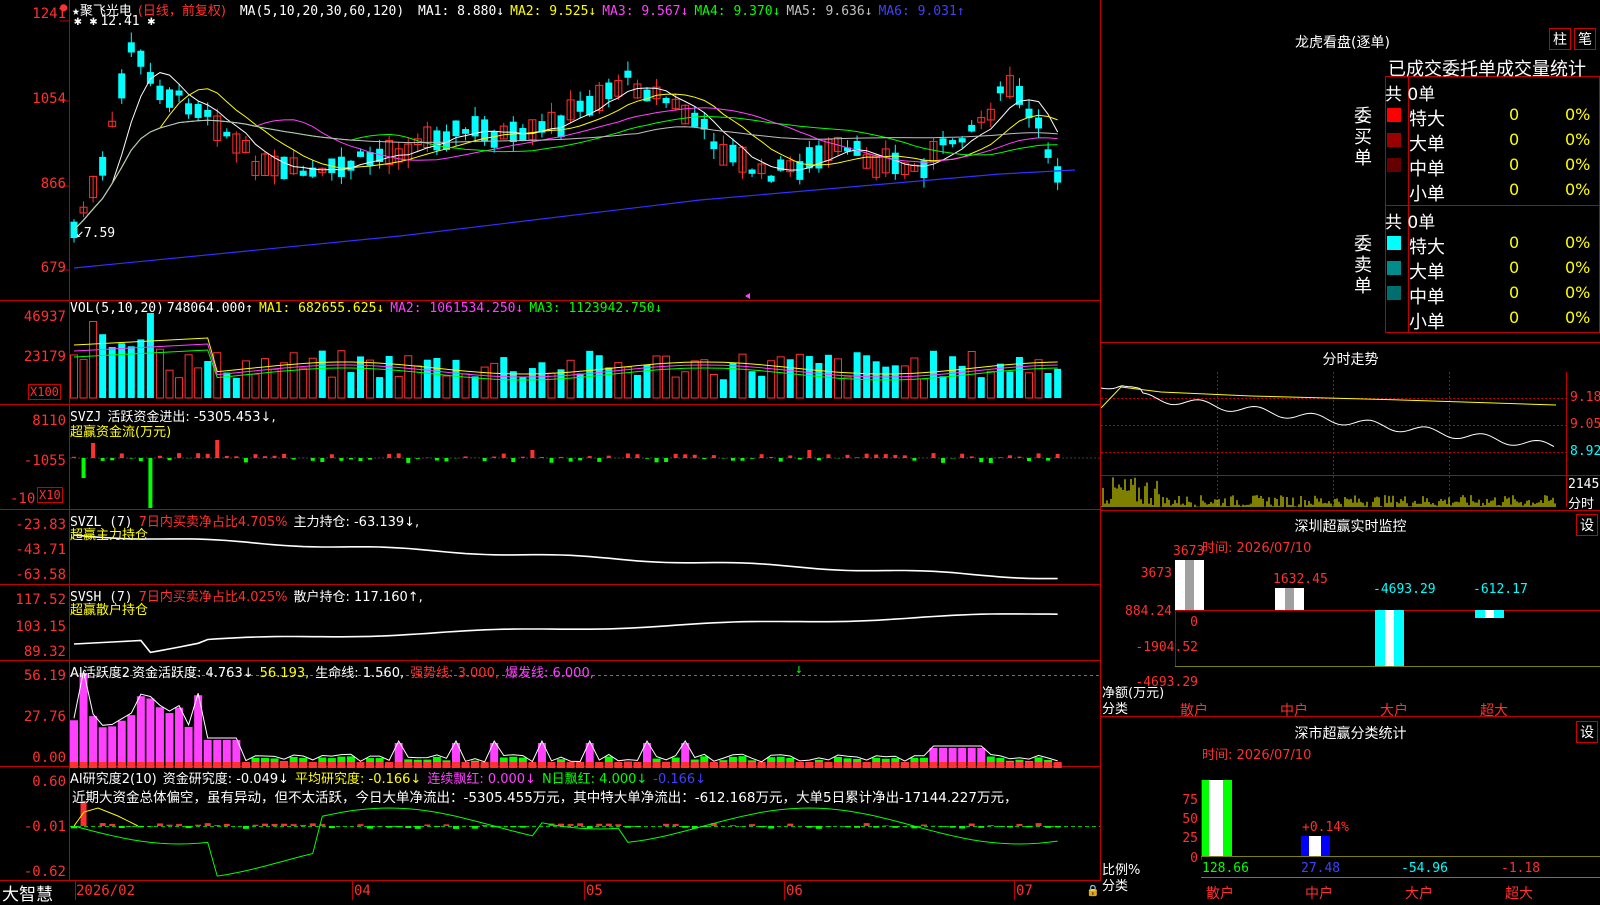 The width and height of the screenshot is (1600, 905). Describe the element at coordinates (33, 357) in the screenshot. I see `vol-axis-label: 23179` at that location.